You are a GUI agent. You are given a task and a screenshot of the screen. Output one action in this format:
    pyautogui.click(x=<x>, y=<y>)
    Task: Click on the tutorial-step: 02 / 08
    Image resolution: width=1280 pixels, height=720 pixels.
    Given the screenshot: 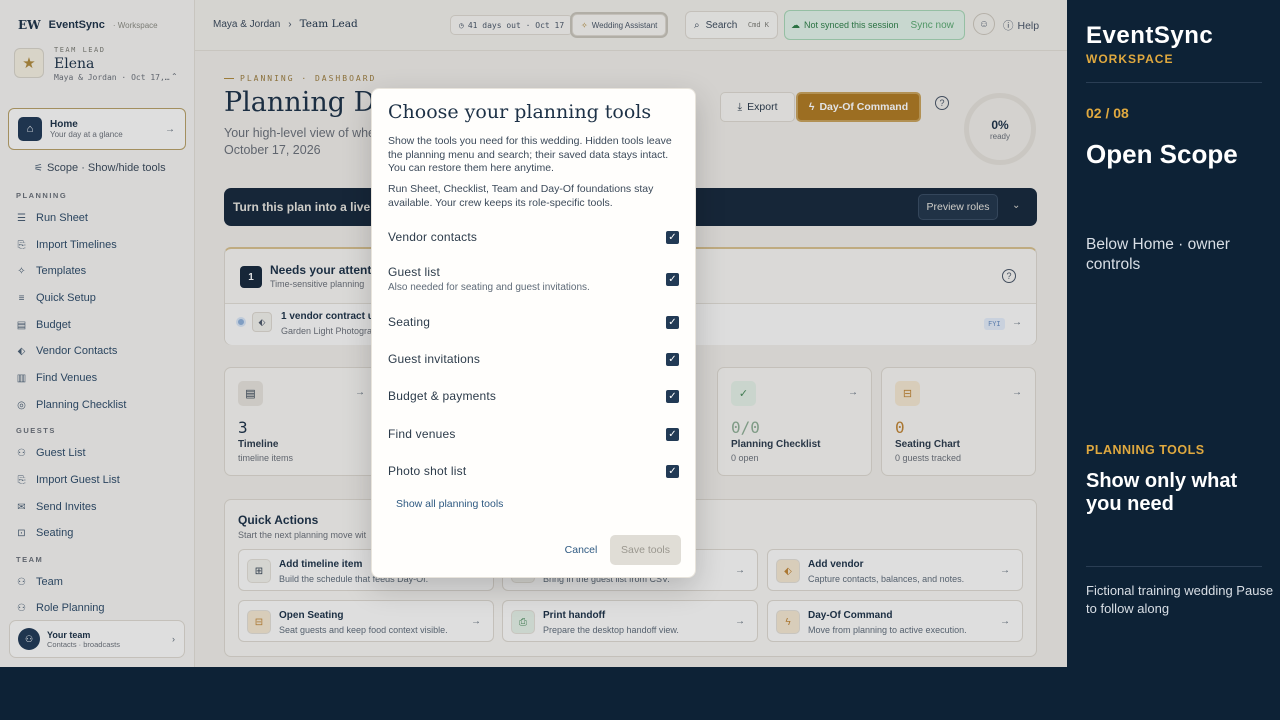 What is the action you would take?
    pyautogui.click(x=1107, y=113)
    